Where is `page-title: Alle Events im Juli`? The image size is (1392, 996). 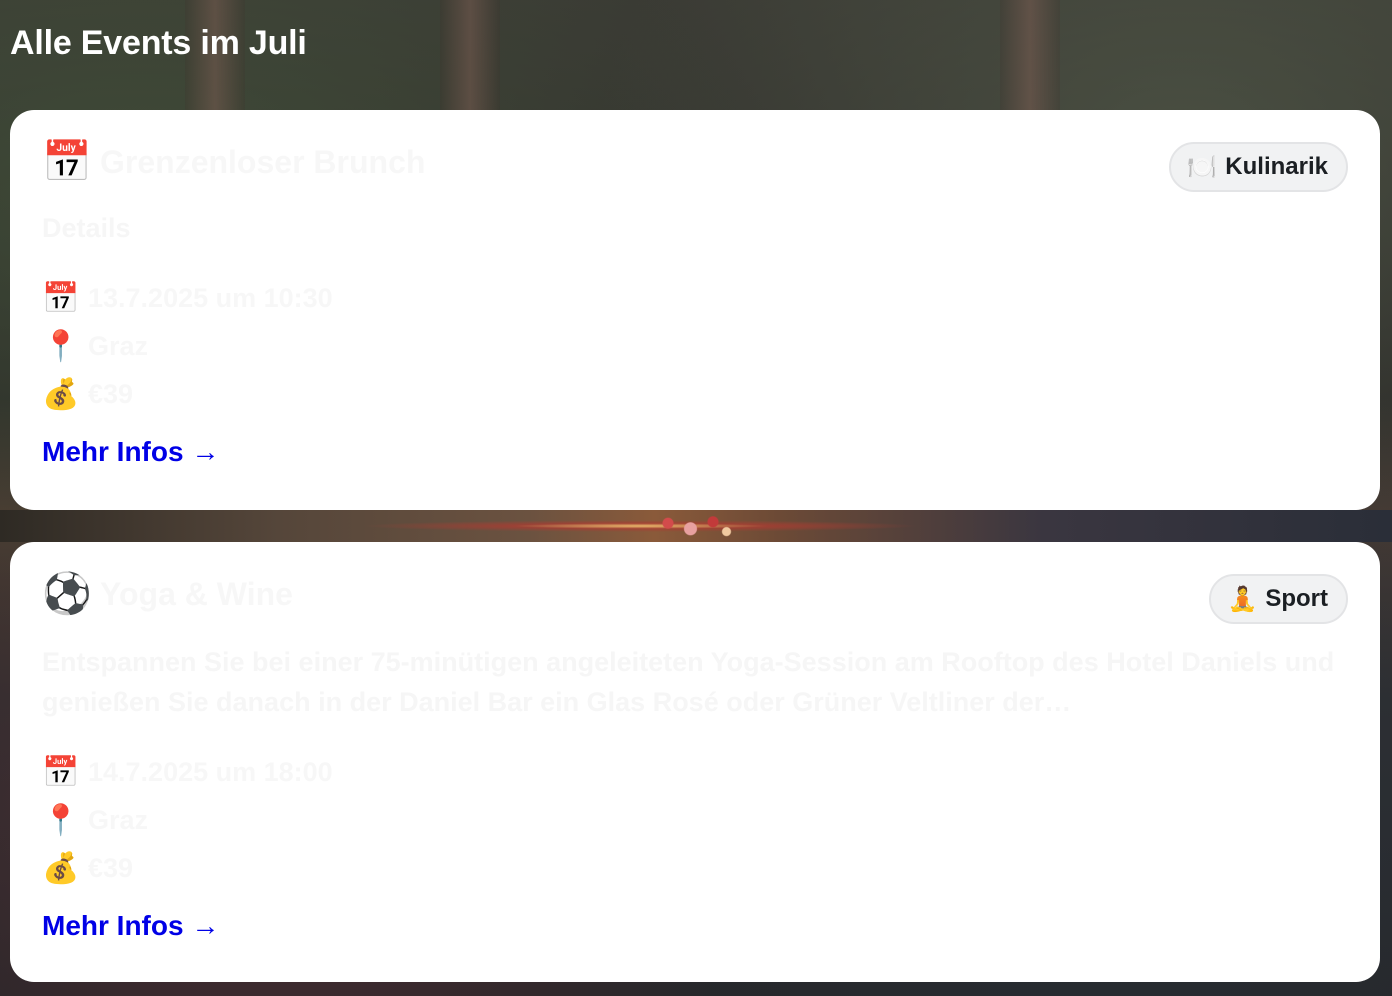 page-title: Alle Events im Juli is located at coordinates (158, 43).